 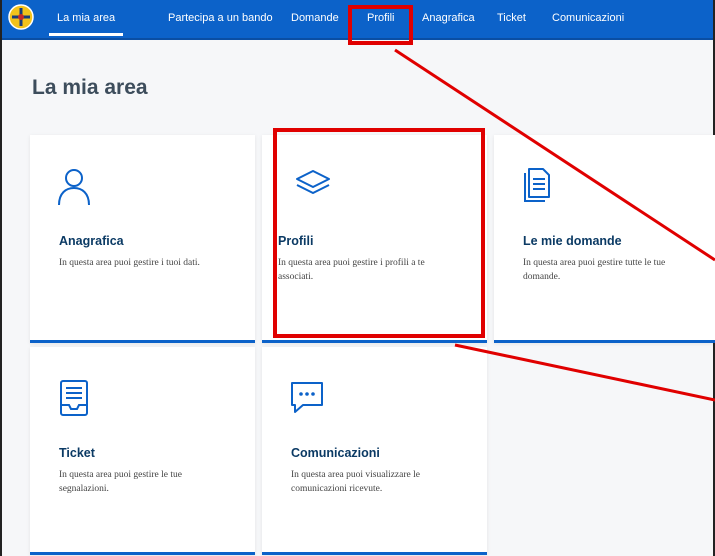 I want to click on card-title: Le mie domande, so click(x=572, y=241).